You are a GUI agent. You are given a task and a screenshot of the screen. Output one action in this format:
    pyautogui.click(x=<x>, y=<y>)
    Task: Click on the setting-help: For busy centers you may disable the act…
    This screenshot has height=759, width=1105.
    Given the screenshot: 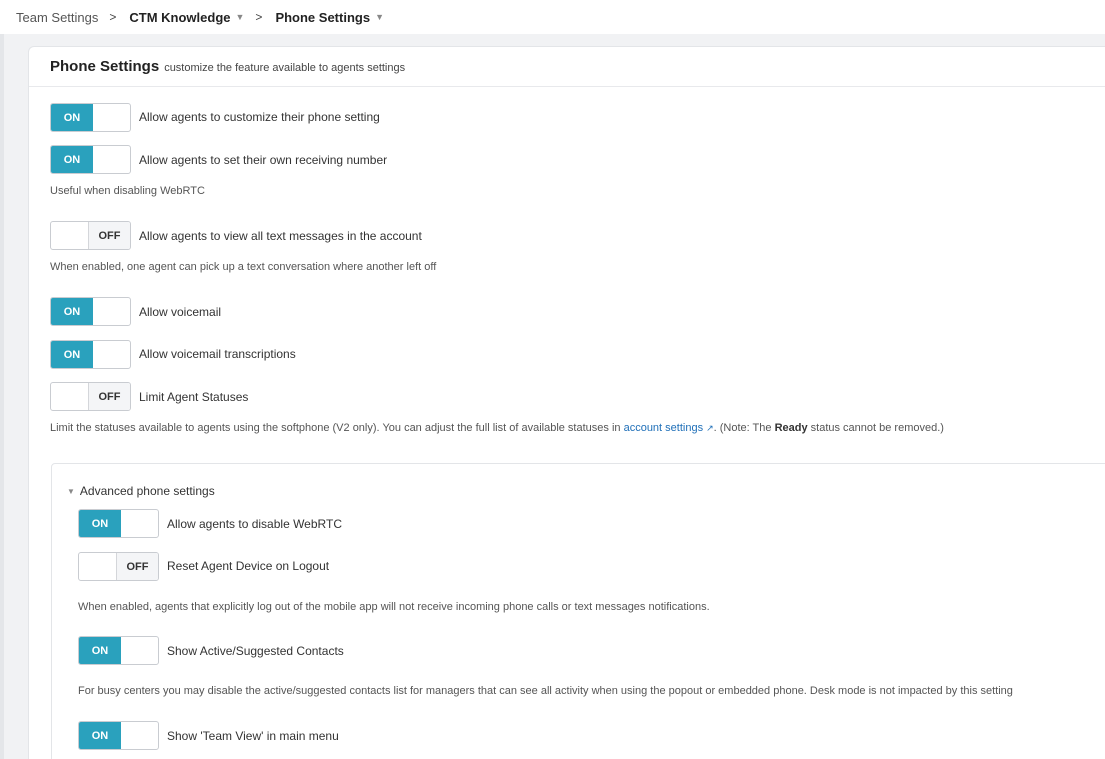 What is the action you would take?
    pyautogui.click(x=545, y=691)
    